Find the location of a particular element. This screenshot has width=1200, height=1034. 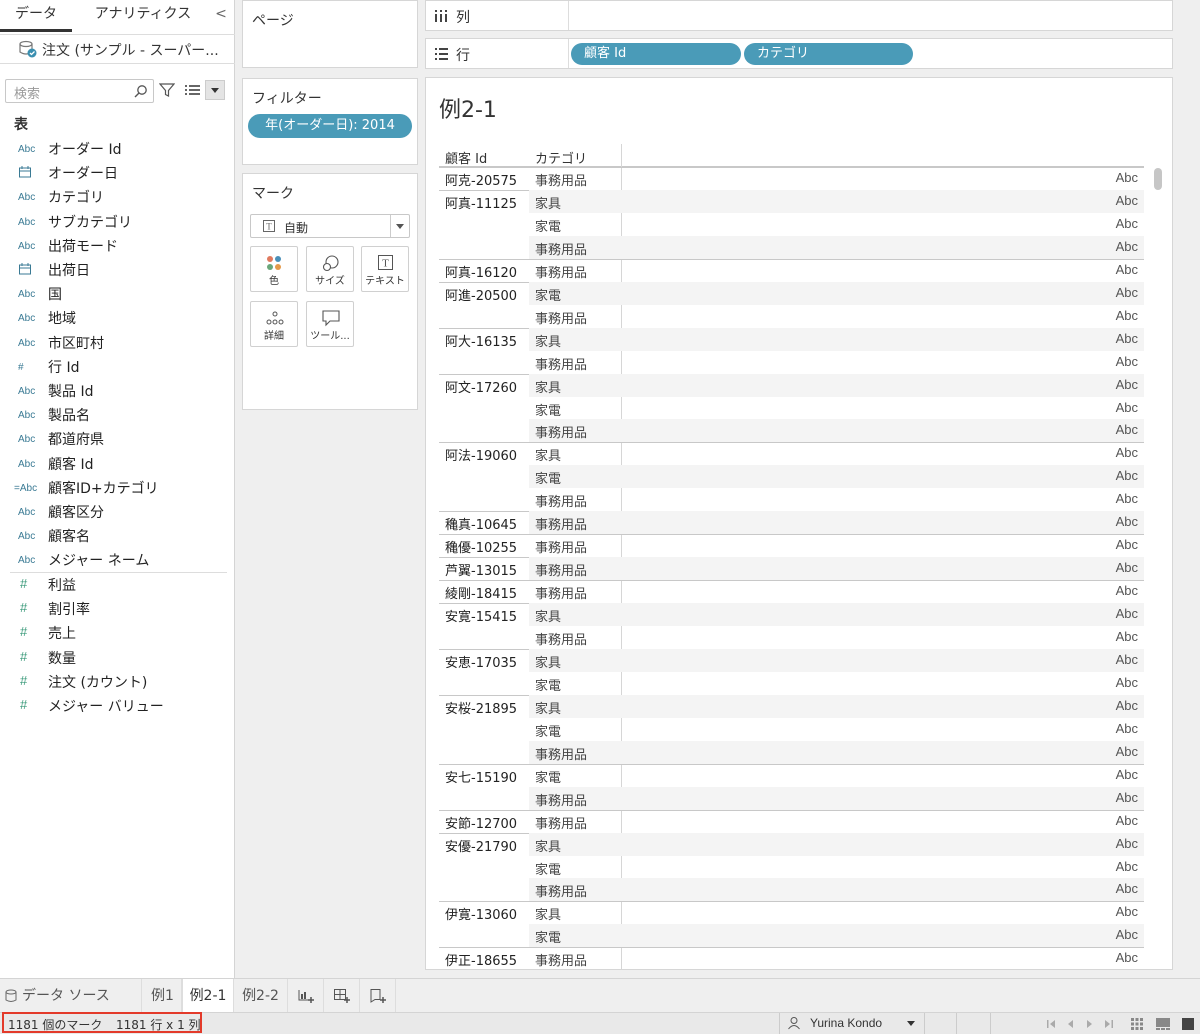

dimension-field: Abc オーダー Id is located at coordinates (117, 149).